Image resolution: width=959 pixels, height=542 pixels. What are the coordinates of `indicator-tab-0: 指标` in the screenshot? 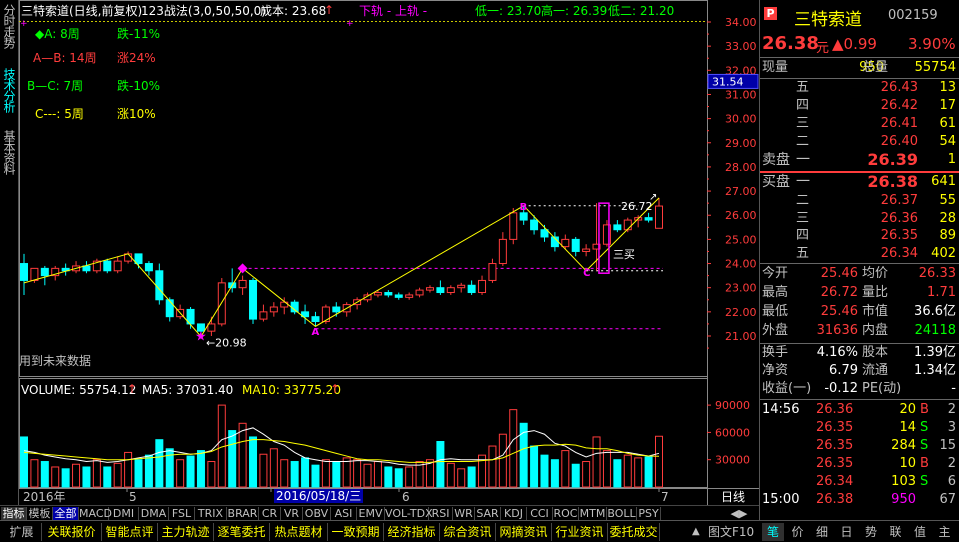 It's located at (14, 514).